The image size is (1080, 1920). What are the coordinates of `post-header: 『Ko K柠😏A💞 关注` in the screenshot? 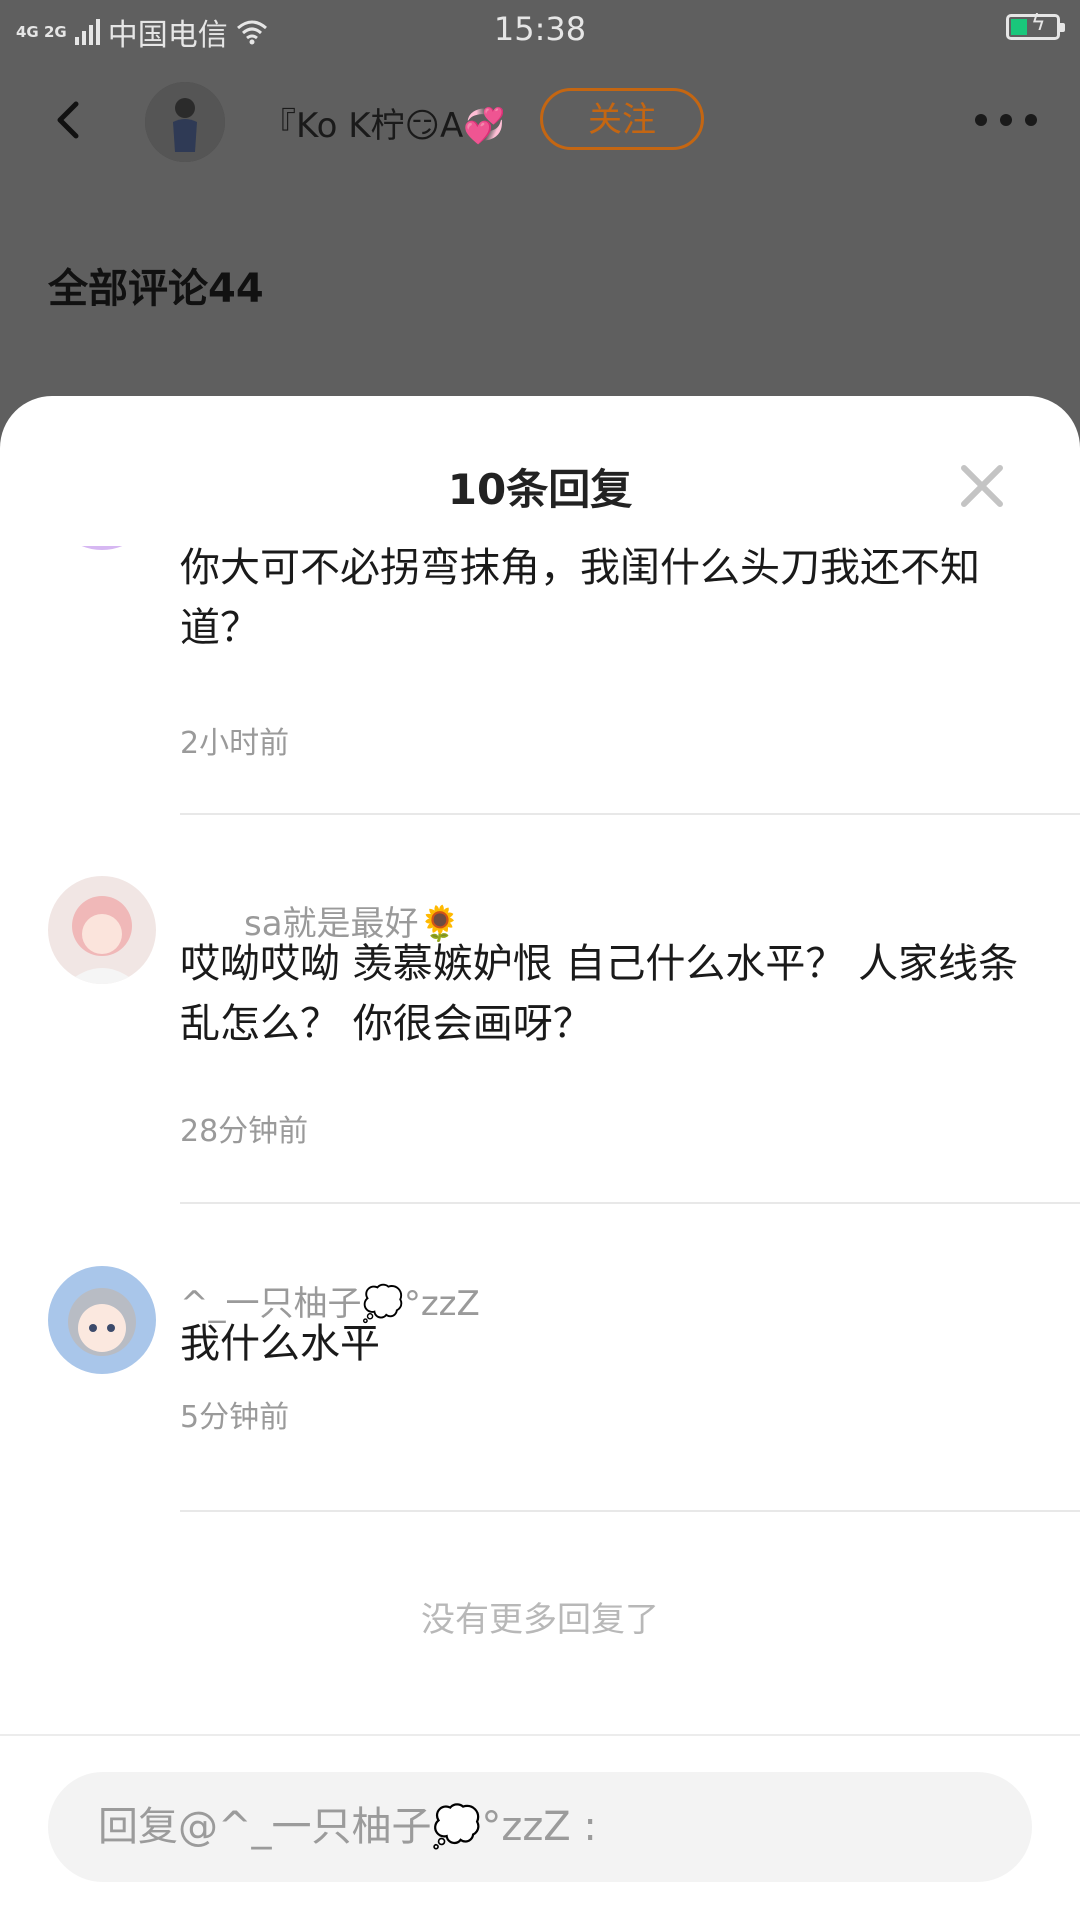 It's located at (540, 120).